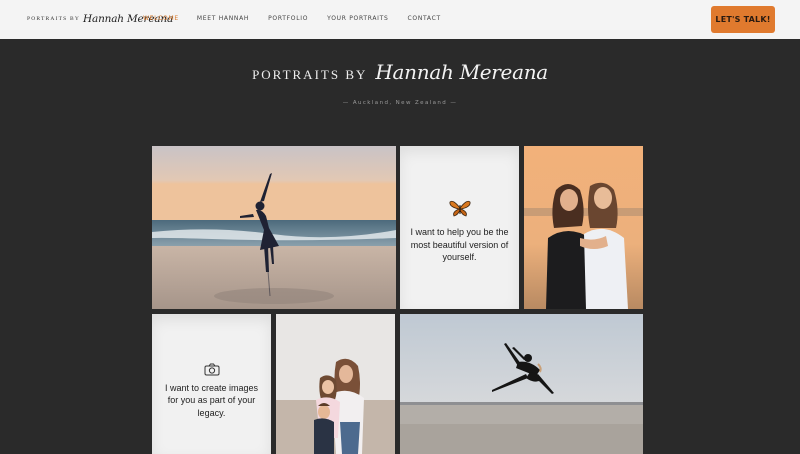  Describe the element at coordinates (424, 18) in the screenshot. I see `nav-contact: CONTACT` at that location.